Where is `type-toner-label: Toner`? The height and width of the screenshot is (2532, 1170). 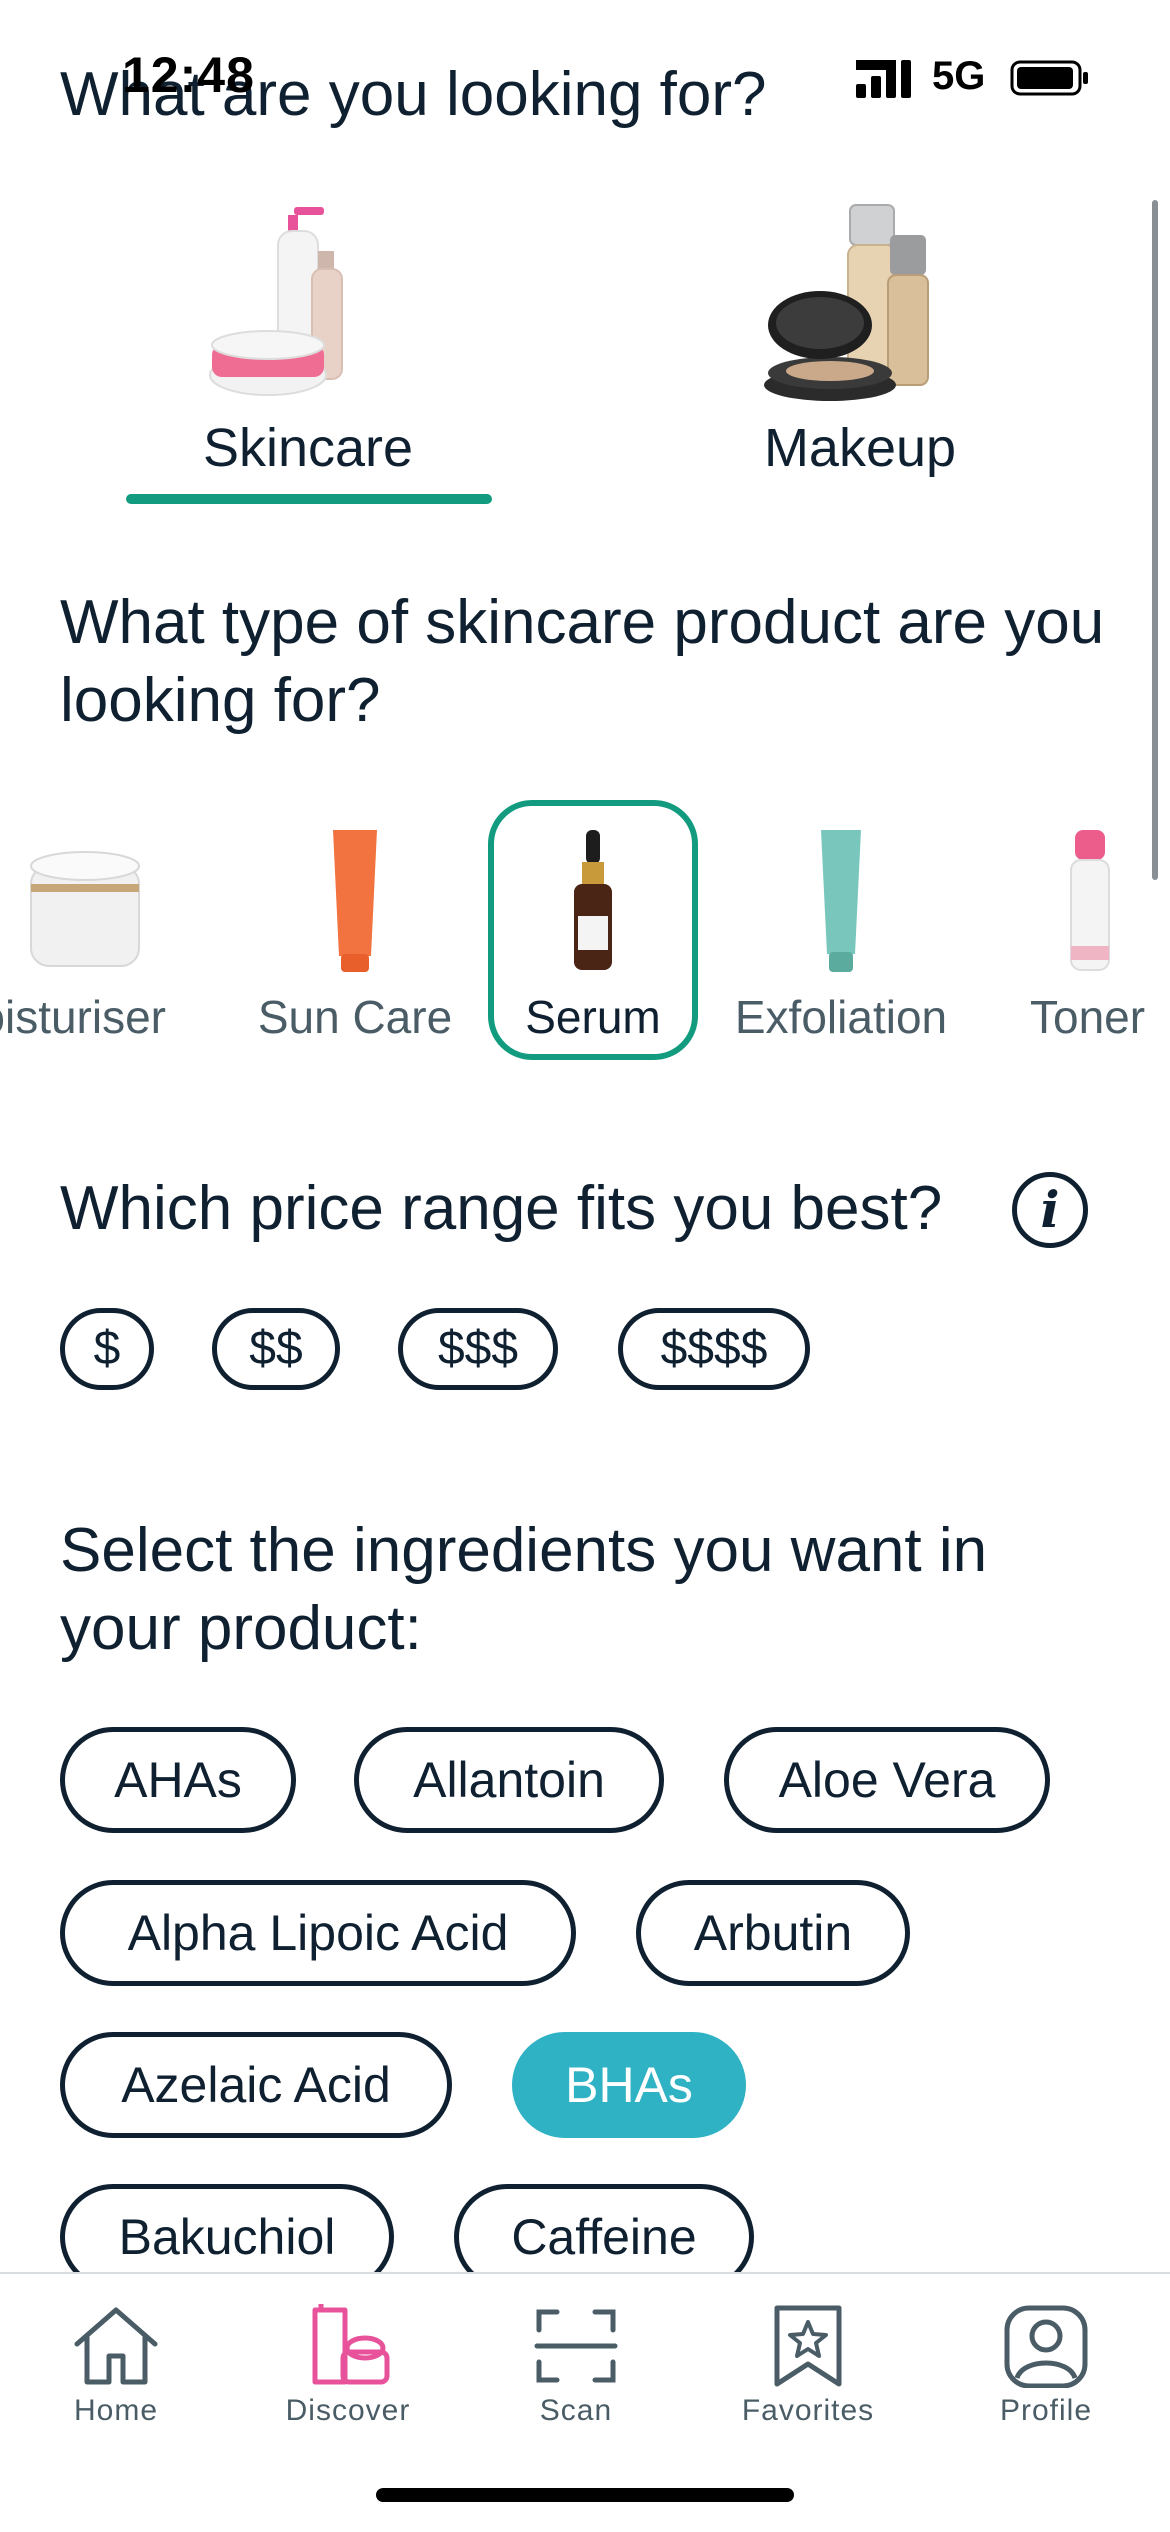
type-toner-label: Toner is located at coordinates (1088, 1017).